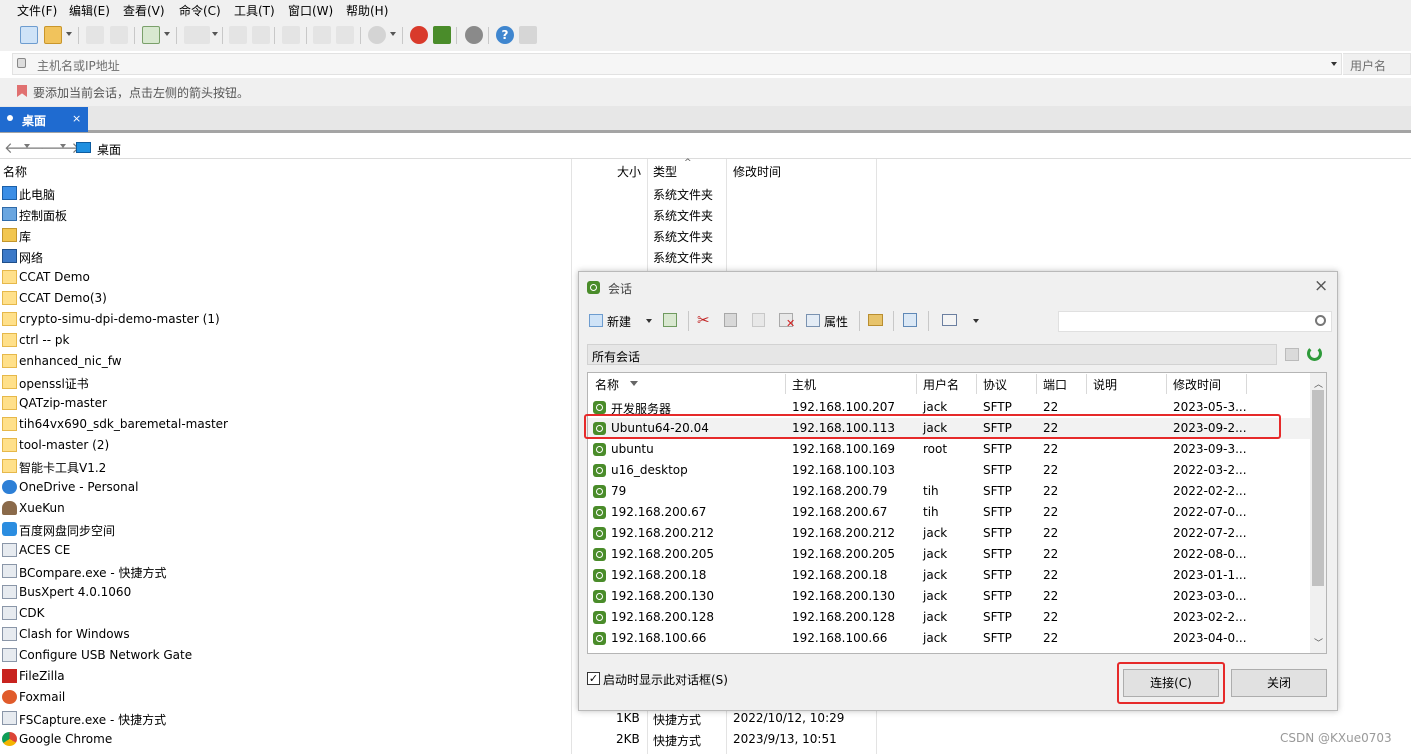  I want to click on scroll-down-icon: ﹀, so click(1318, 642).